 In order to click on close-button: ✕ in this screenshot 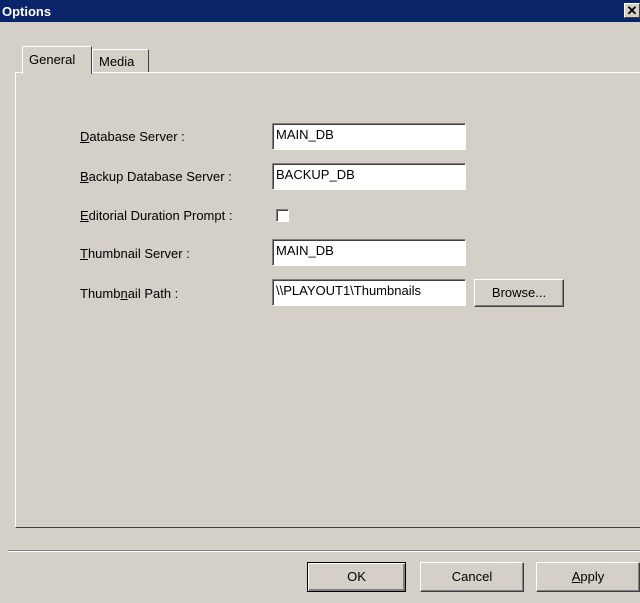, I will do `click(632, 10)`.